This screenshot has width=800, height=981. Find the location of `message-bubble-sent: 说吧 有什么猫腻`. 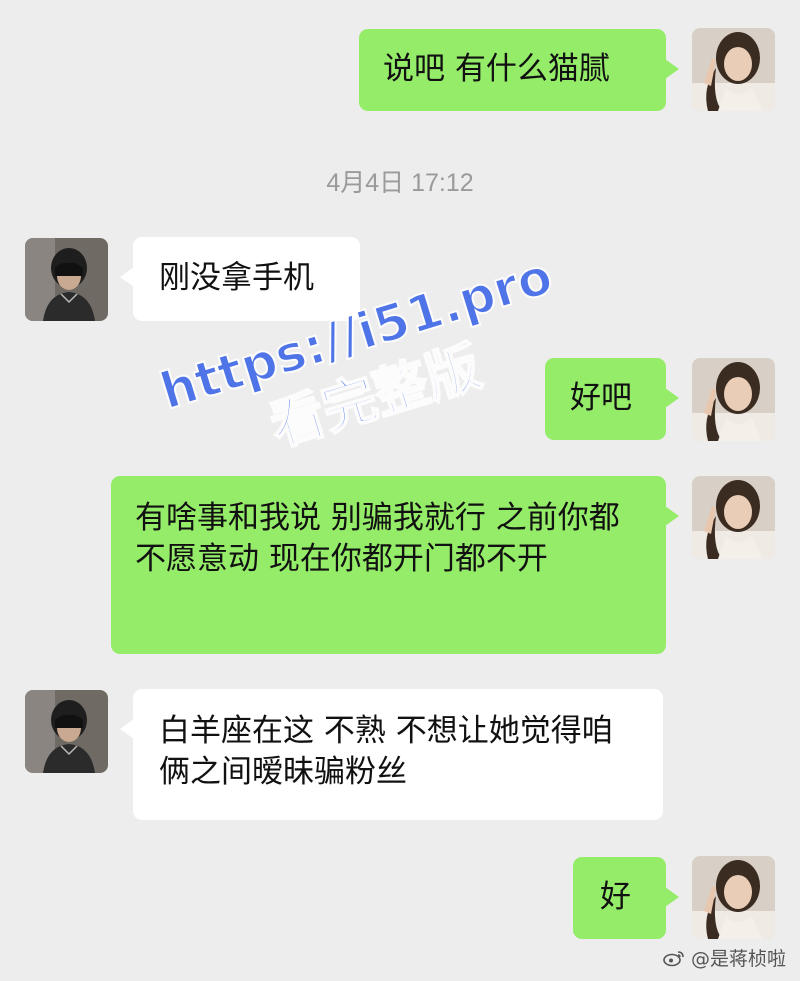

message-bubble-sent: 说吧 有什么猫腻 is located at coordinates (519, 70).